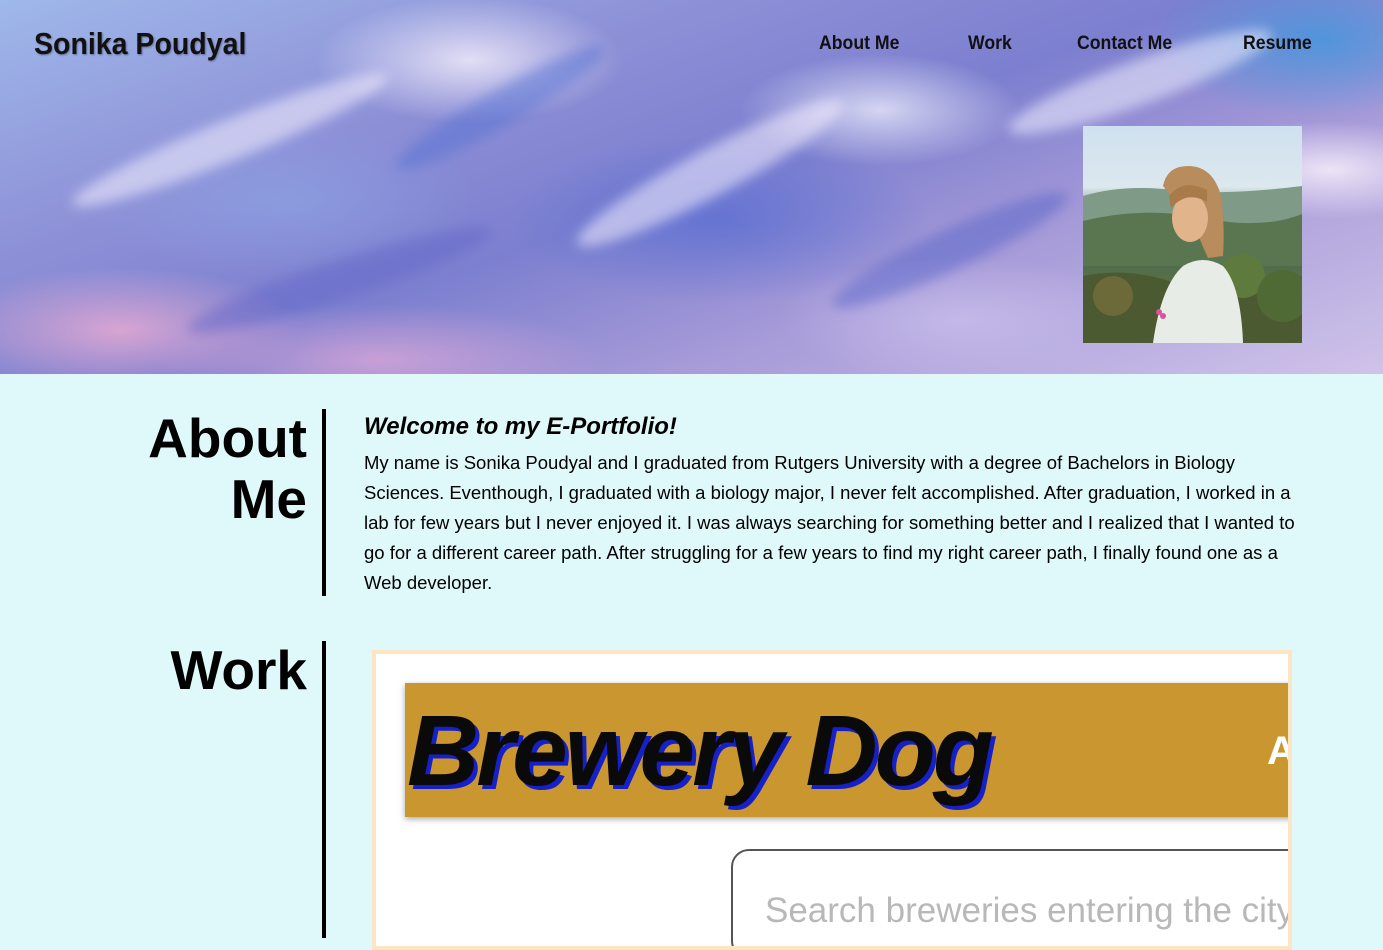 The image size is (1383, 950). I want to click on project-screenshot-search-box: Search breweries entering the city, so click(1011, 897).